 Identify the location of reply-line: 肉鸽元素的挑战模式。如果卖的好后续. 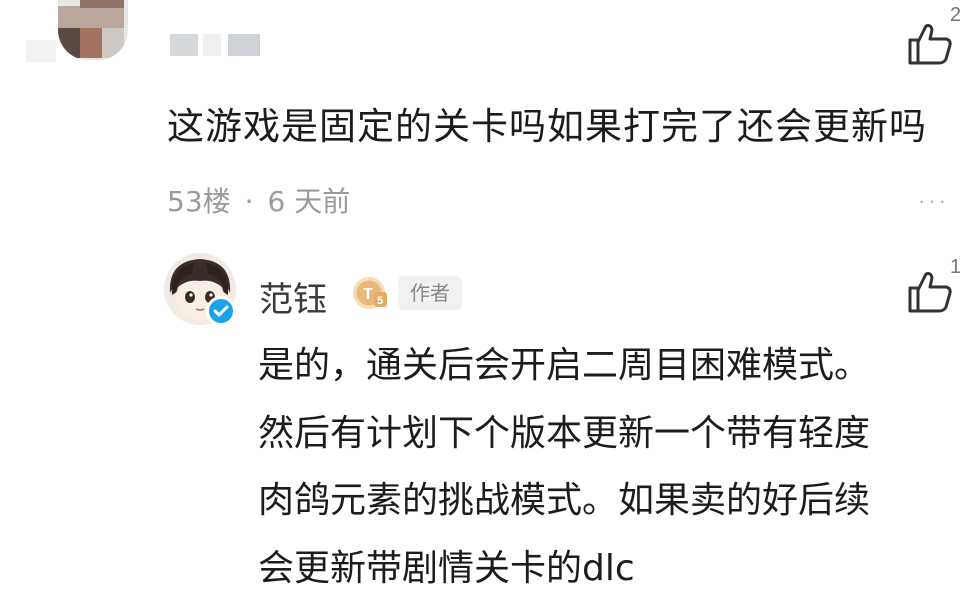
(564, 500).